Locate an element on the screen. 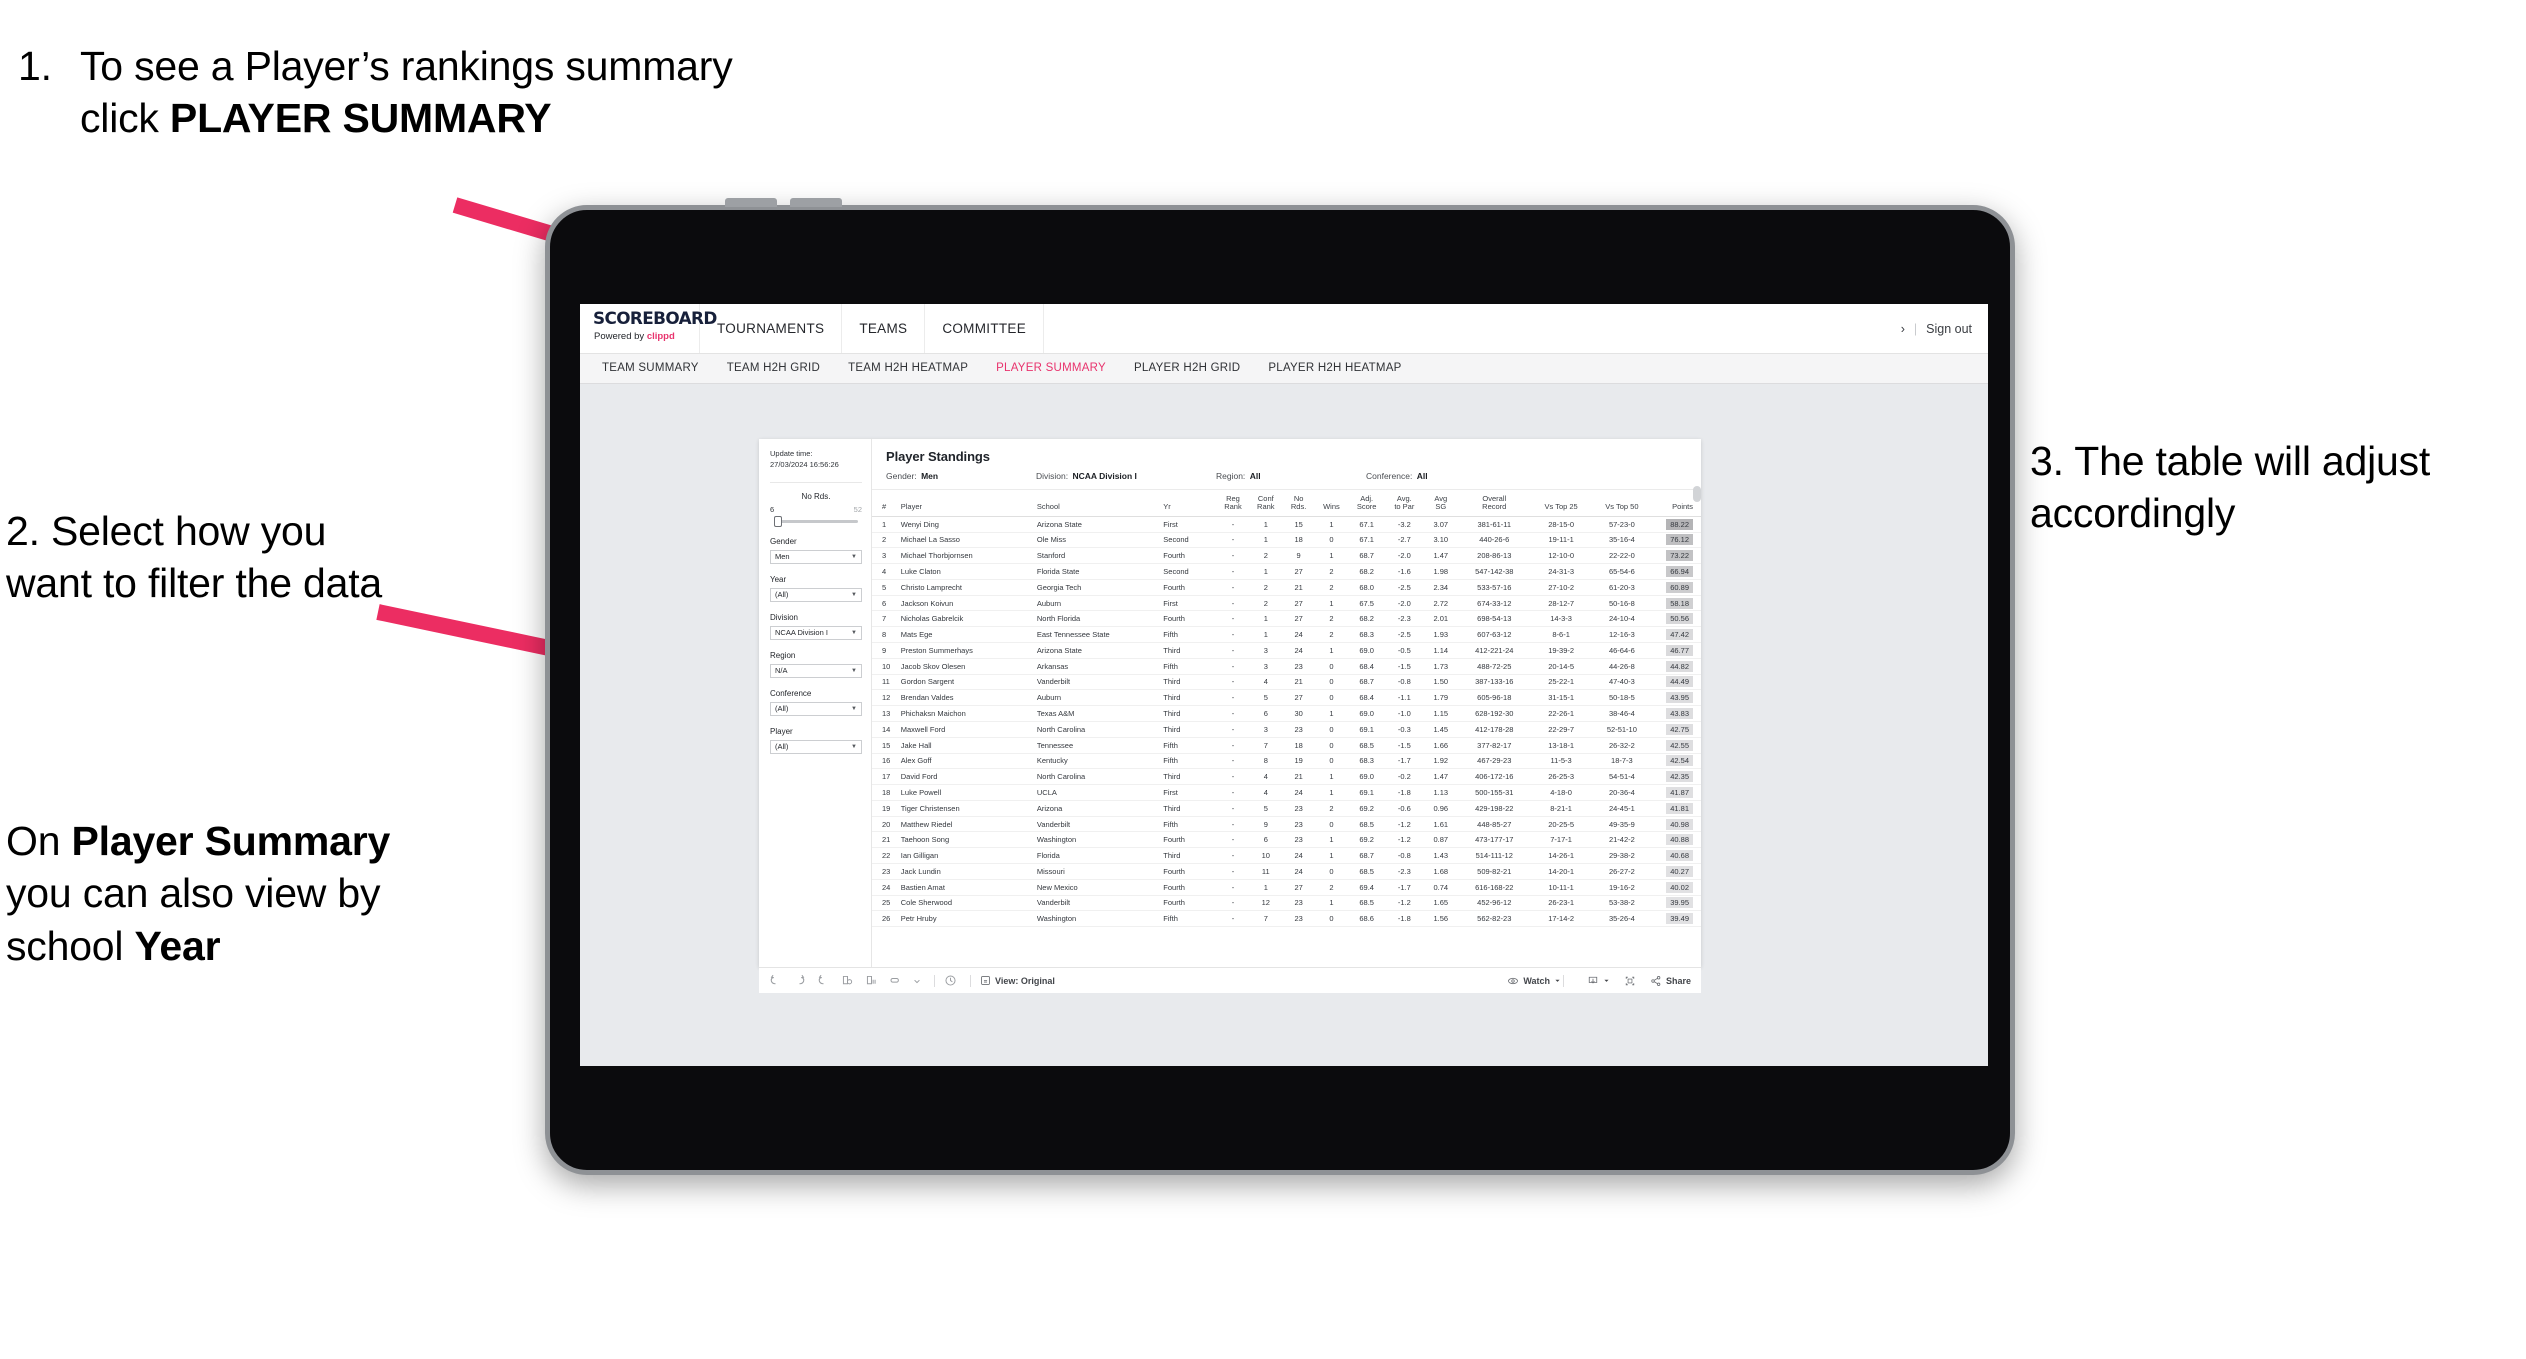 This screenshot has height=1359, width=2526. col-avg-sg: Avg SG is located at coordinates (1440, 503).